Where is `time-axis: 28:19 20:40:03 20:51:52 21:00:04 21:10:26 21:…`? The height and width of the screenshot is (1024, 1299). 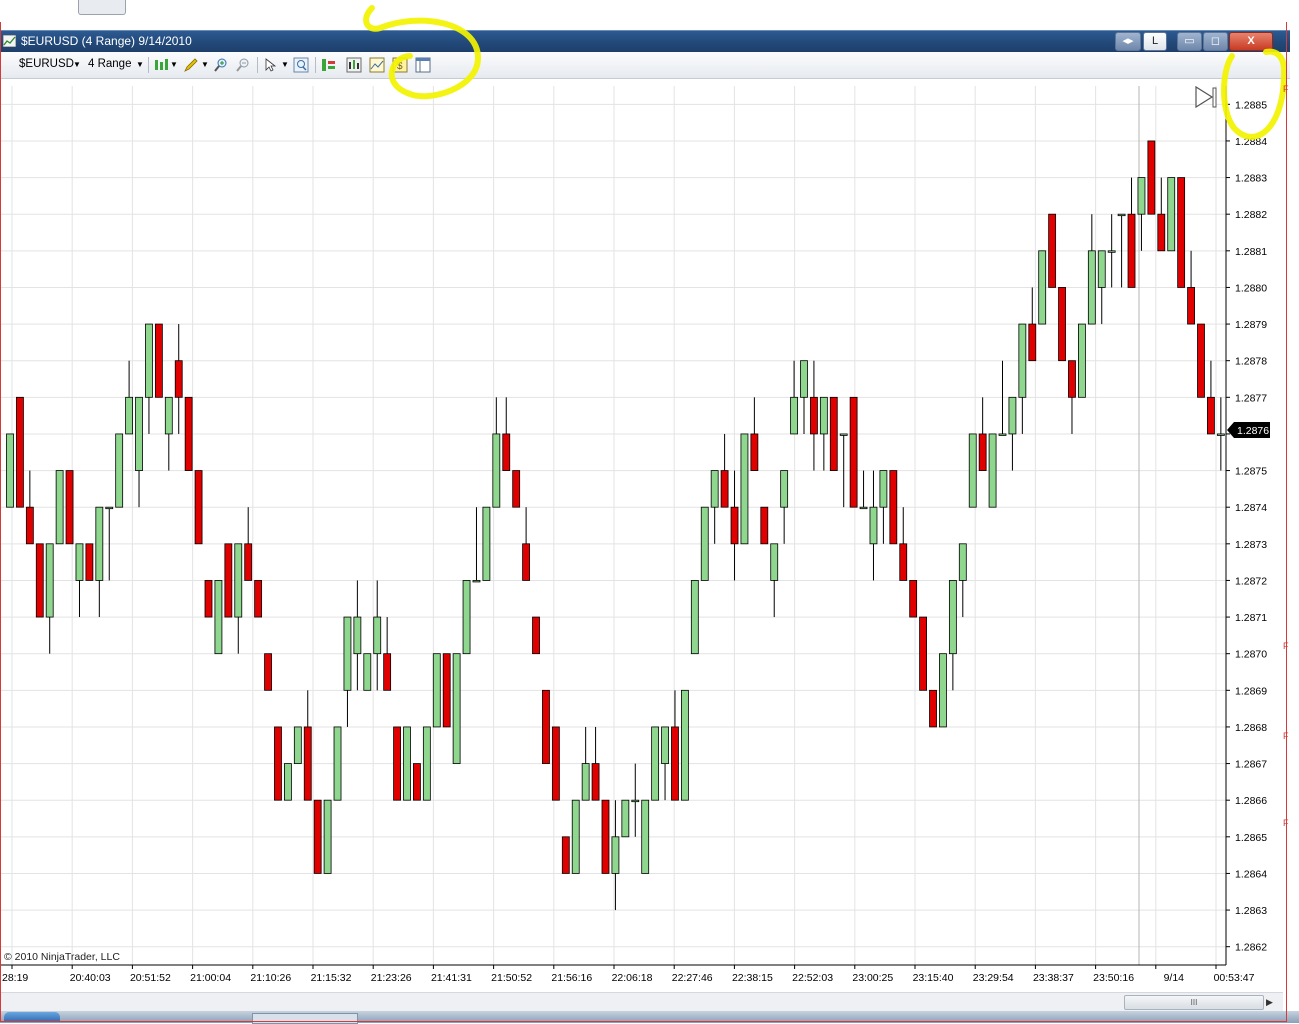
time-axis: 28:19 20:40:03 20:51:52 21:00:04 21:10:26 21:… is located at coordinates (628, 974).